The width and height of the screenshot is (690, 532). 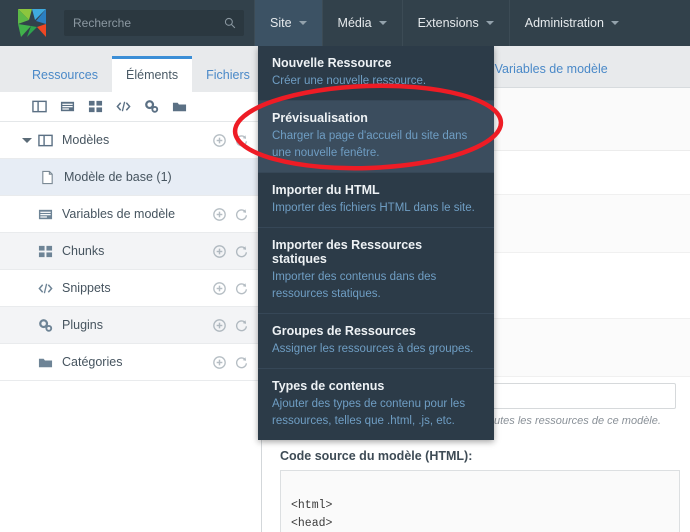 I want to click on dropdown-item-title: Importer du HTML, so click(x=326, y=189).